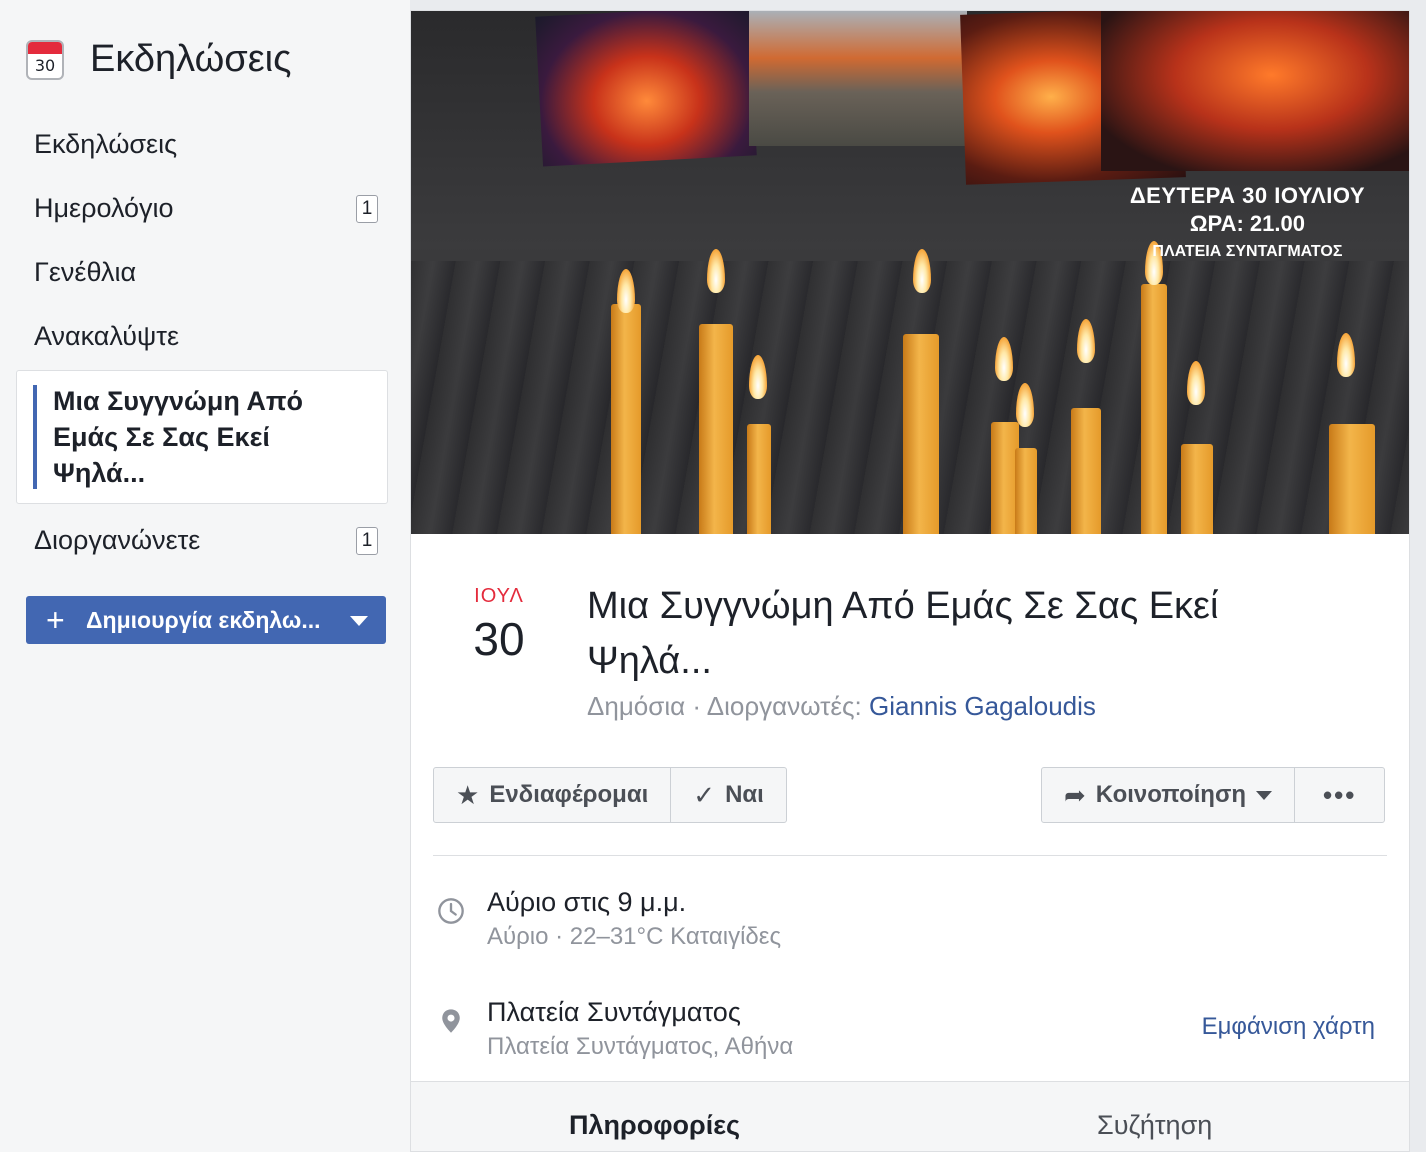 This screenshot has width=1426, height=1152. What do you see at coordinates (982, 706) in the screenshot?
I see `host-link: Giannis Gagaloudis` at bounding box center [982, 706].